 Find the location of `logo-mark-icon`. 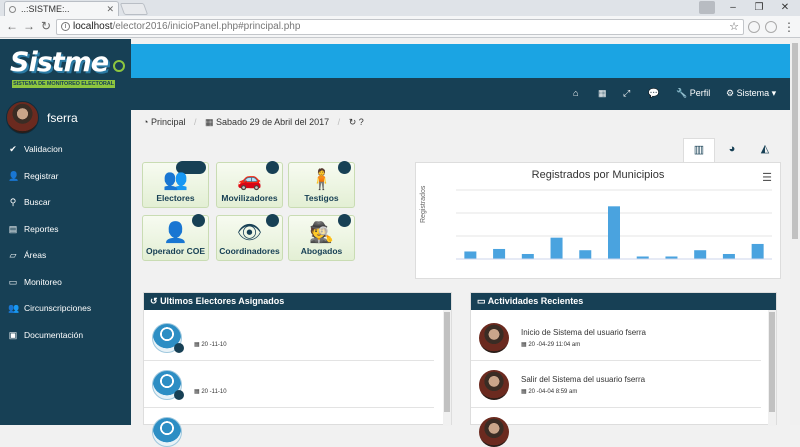

logo-mark-icon is located at coordinates (119, 66).